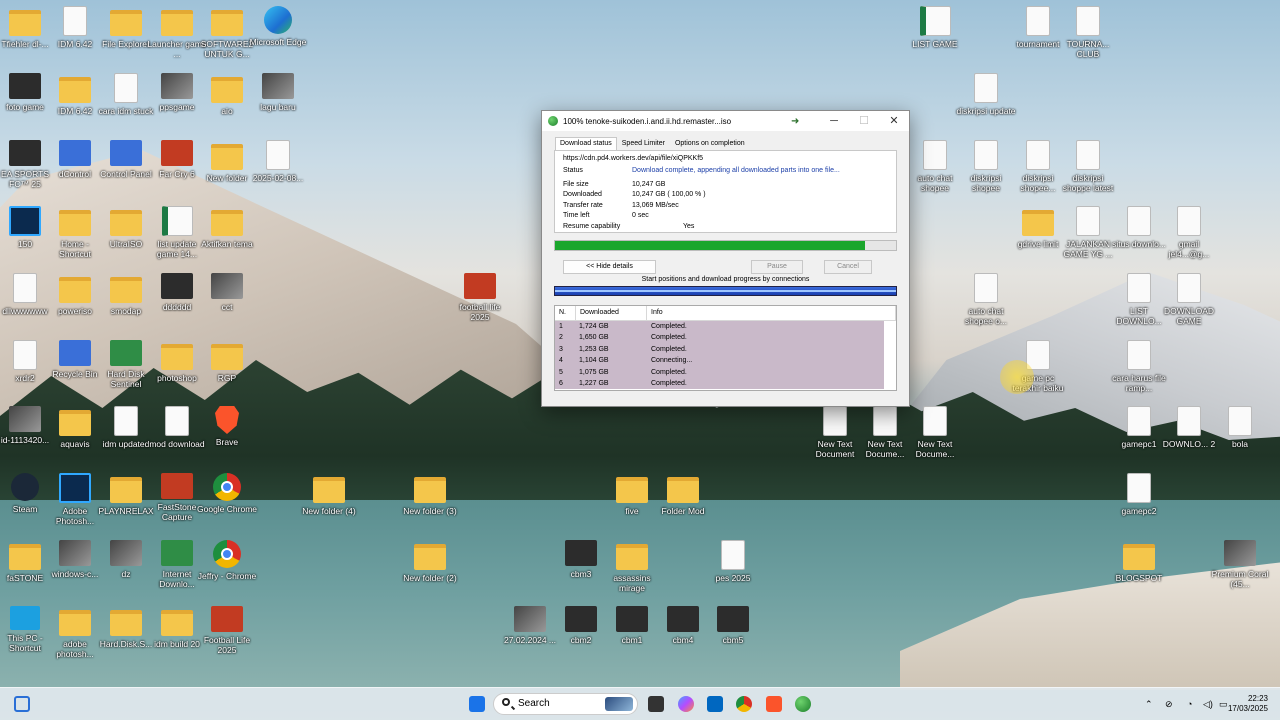 The image size is (1280, 720). What do you see at coordinates (594, 383) in the screenshot?
I see `cell-downloaded: 1,227 GB` at bounding box center [594, 383].